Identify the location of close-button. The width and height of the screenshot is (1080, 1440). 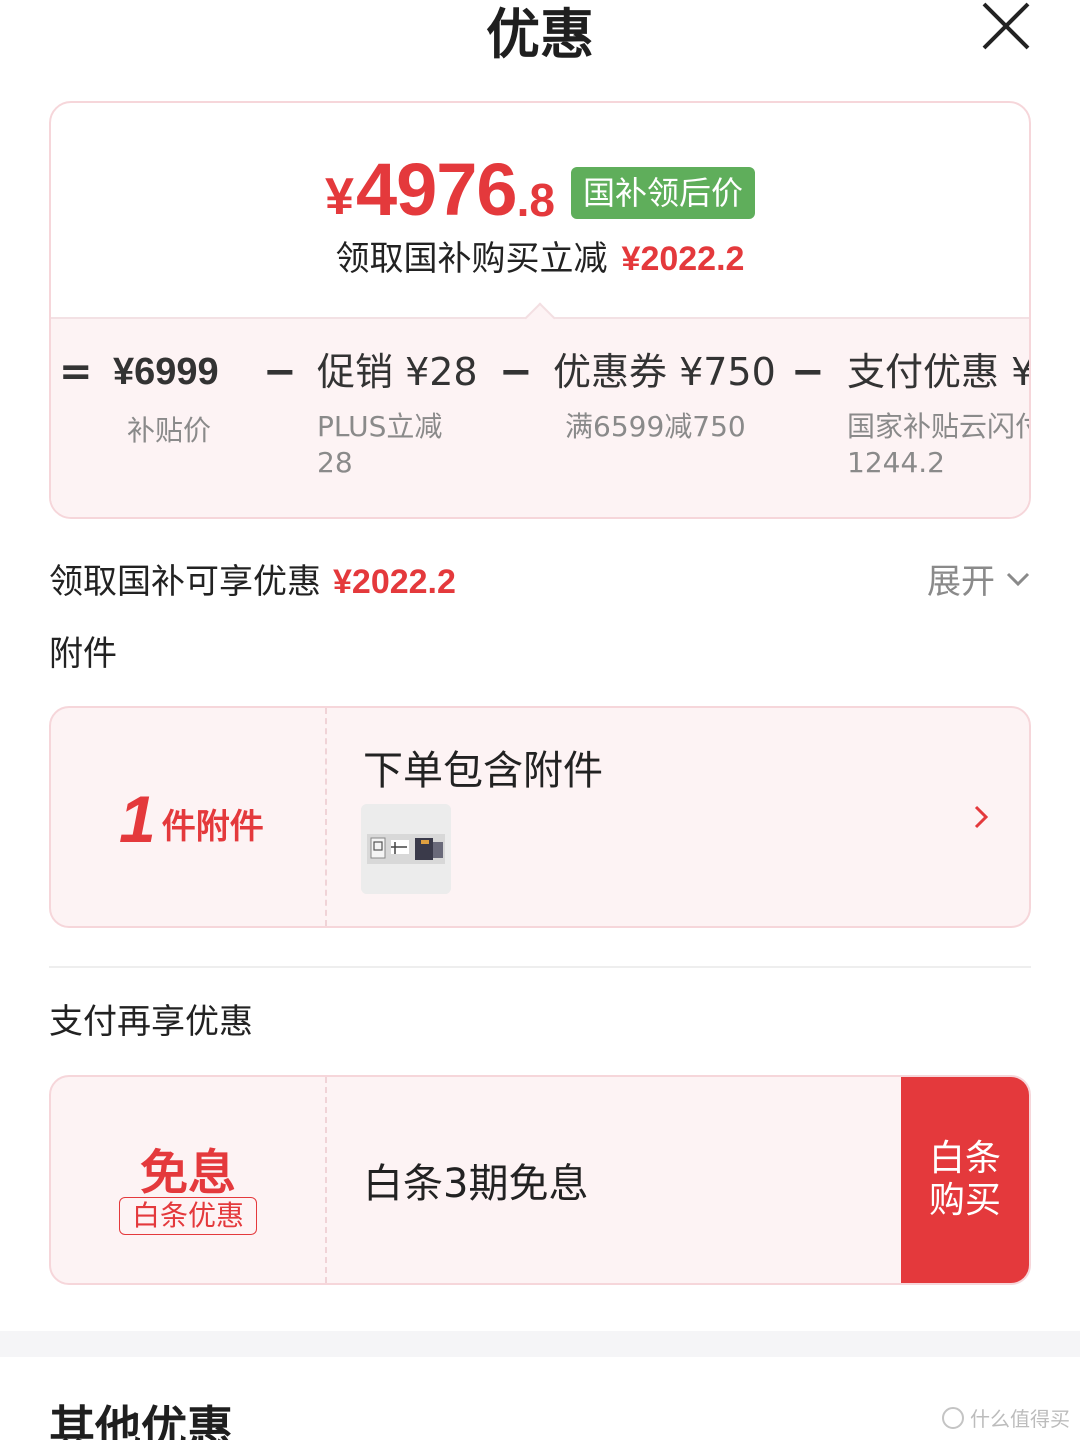
(1006, 26).